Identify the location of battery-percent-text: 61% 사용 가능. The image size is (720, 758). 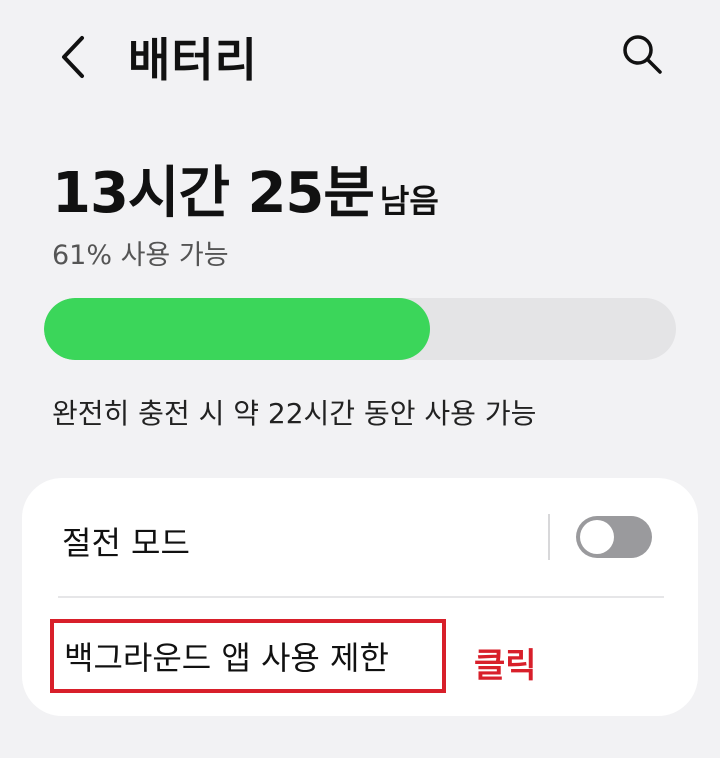
(140, 255).